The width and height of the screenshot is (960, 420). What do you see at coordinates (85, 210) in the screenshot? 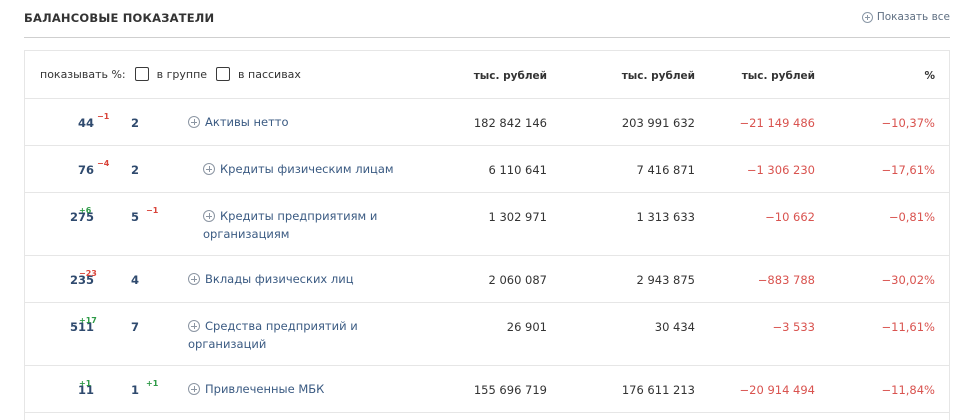
I see `rank-change: +6` at bounding box center [85, 210].